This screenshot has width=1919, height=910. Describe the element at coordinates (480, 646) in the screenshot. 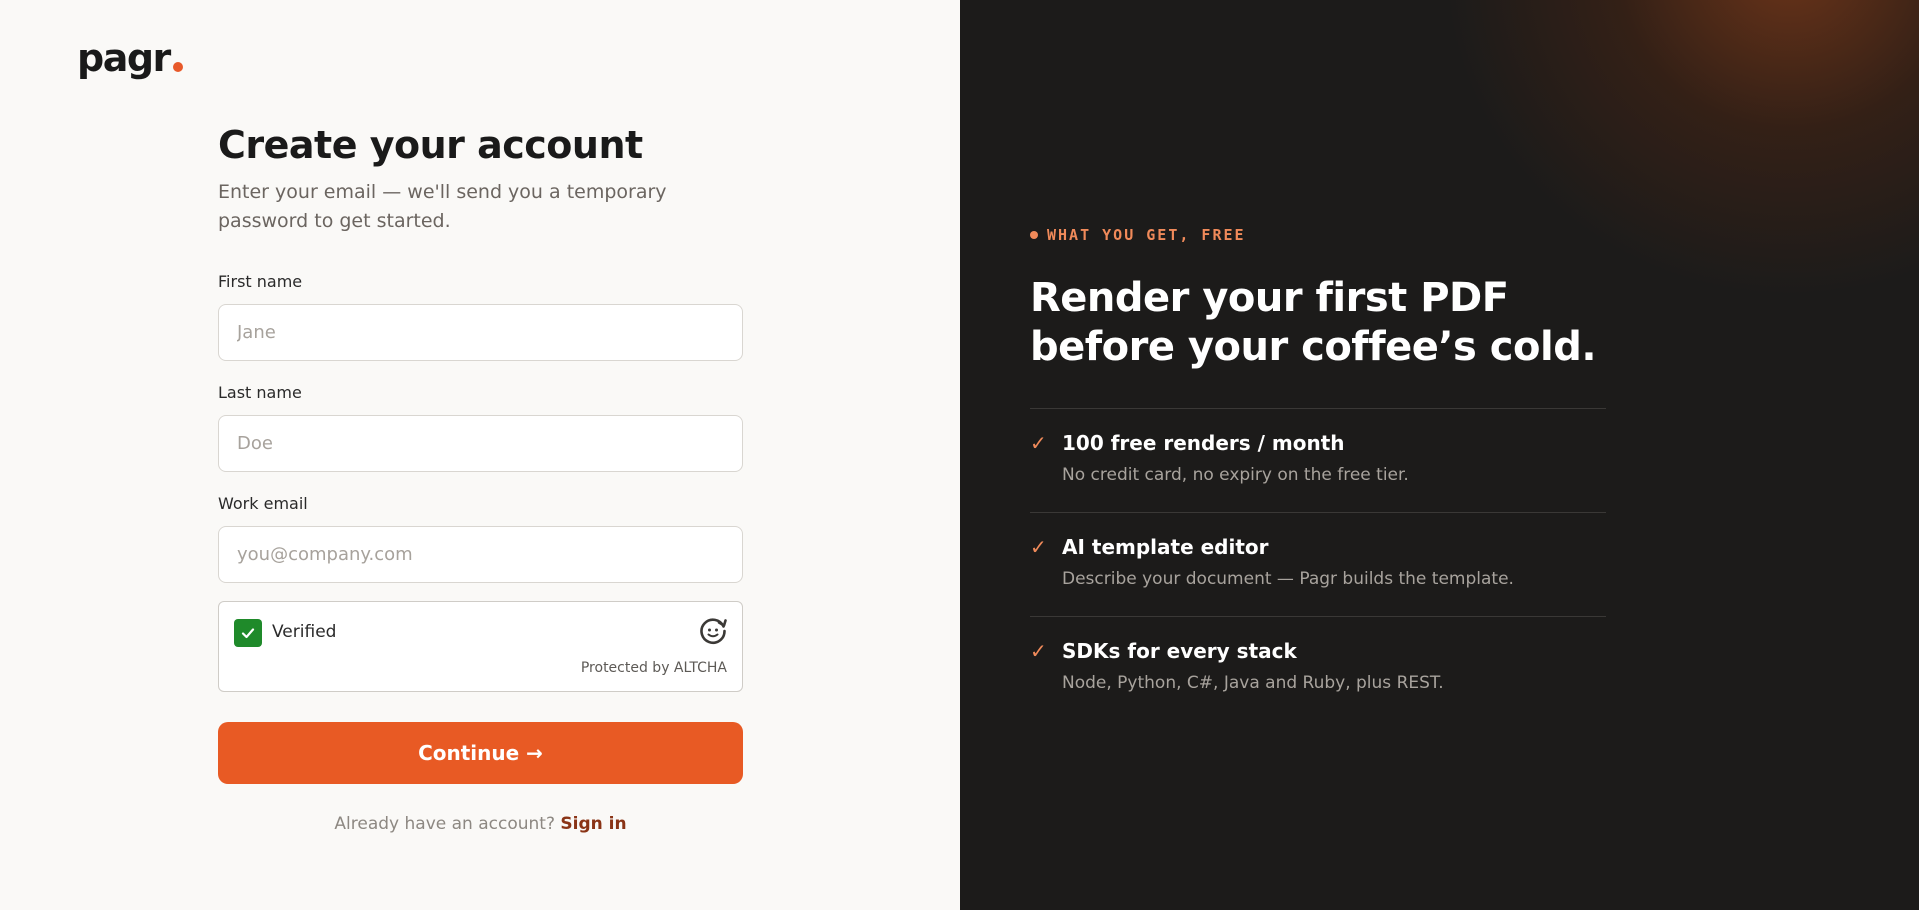

I see `altcha-widget: Verified Protected by ALTCHA` at that location.